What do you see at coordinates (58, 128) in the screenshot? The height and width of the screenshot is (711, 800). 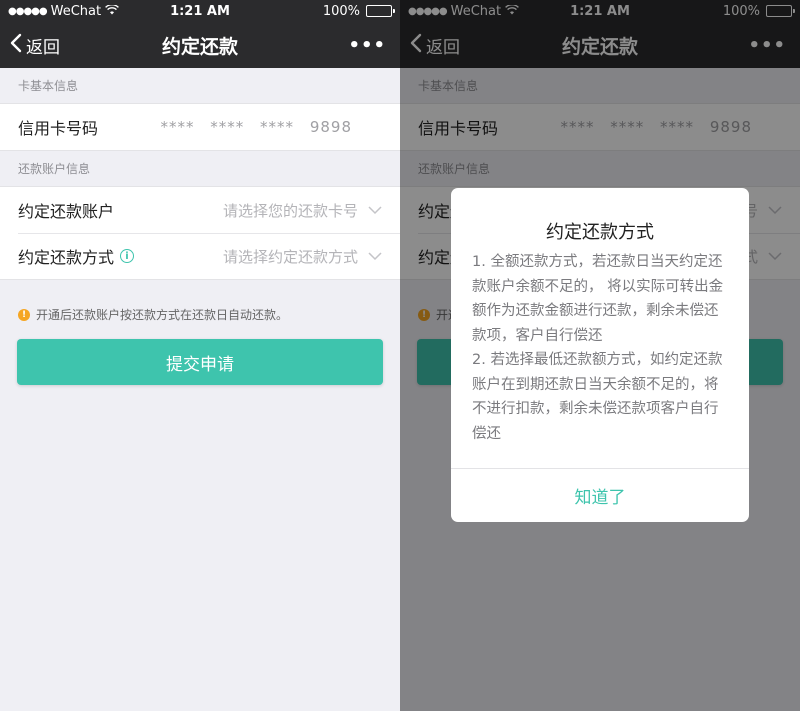 I see `card-number-label: 信用卡号码` at bounding box center [58, 128].